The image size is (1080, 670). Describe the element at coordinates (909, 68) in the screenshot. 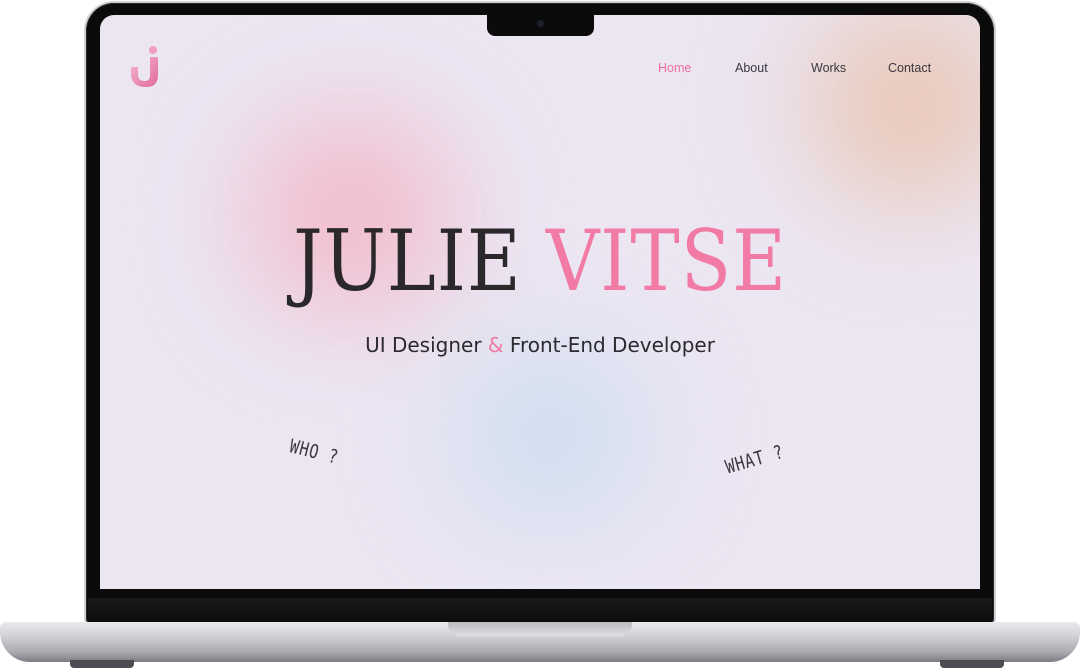

I see `nav-contact: Contact` at that location.